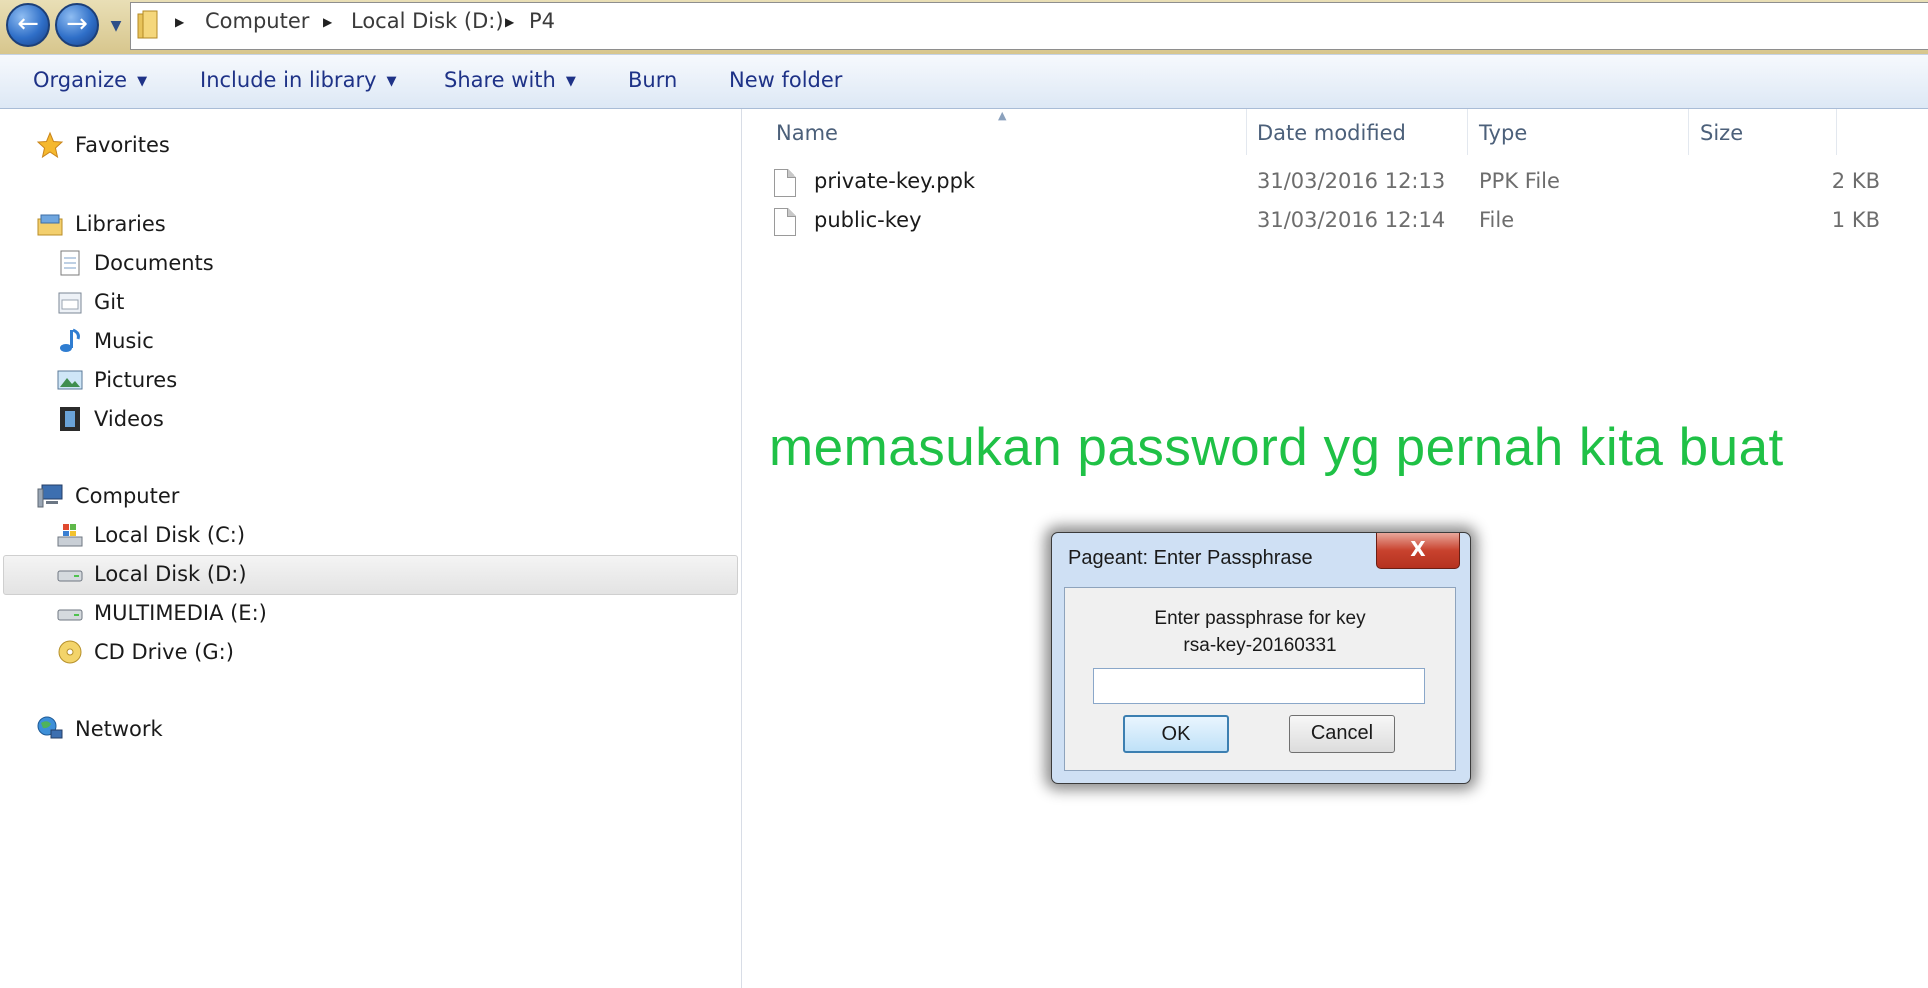 The width and height of the screenshot is (1928, 988). I want to click on address-field: ▶ Computer ▶ Local Disk (D:) ▶ P4, so click(1029, 26).